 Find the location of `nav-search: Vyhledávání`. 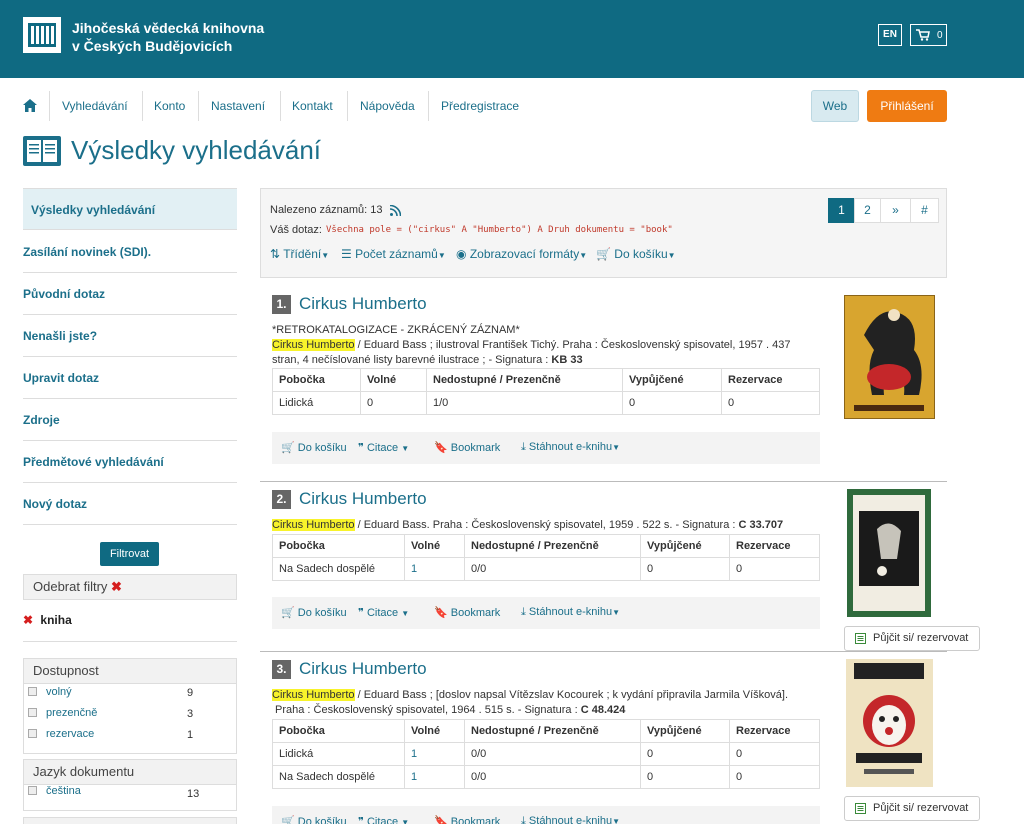

nav-search: Vyhledávání is located at coordinates (95, 106).